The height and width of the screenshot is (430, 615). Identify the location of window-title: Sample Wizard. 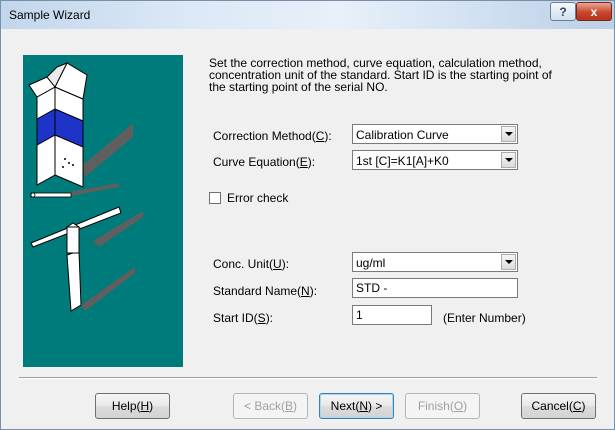
(50, 15).